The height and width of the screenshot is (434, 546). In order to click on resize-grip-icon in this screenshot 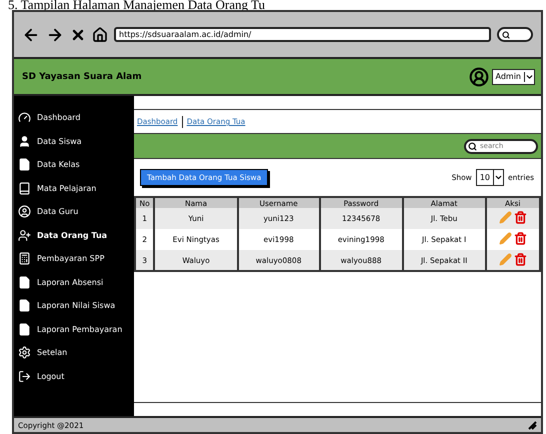, I will do `click(532, 425)`.